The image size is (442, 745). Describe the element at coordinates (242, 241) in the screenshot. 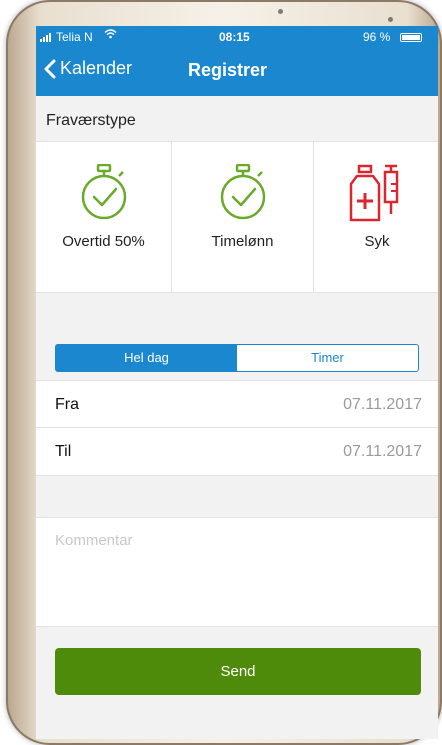

I see `absence-type-label: Timelønn` at that location.